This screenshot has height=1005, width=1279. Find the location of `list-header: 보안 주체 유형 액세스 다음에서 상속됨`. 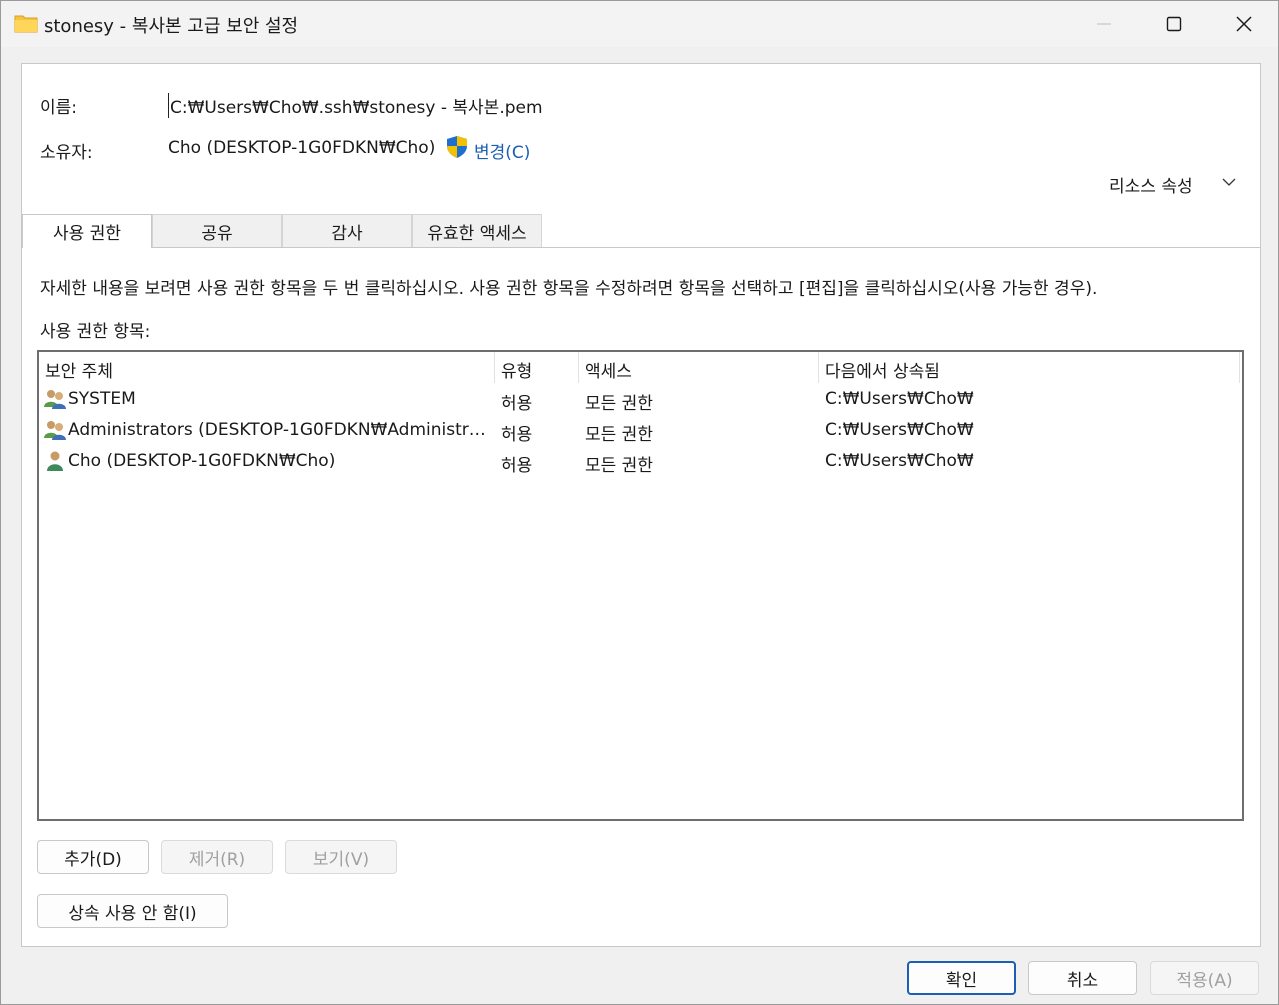

list-header: 보안 주체 유형 액세스 다음에서 상속됨 is located at coordinates (640, 368).